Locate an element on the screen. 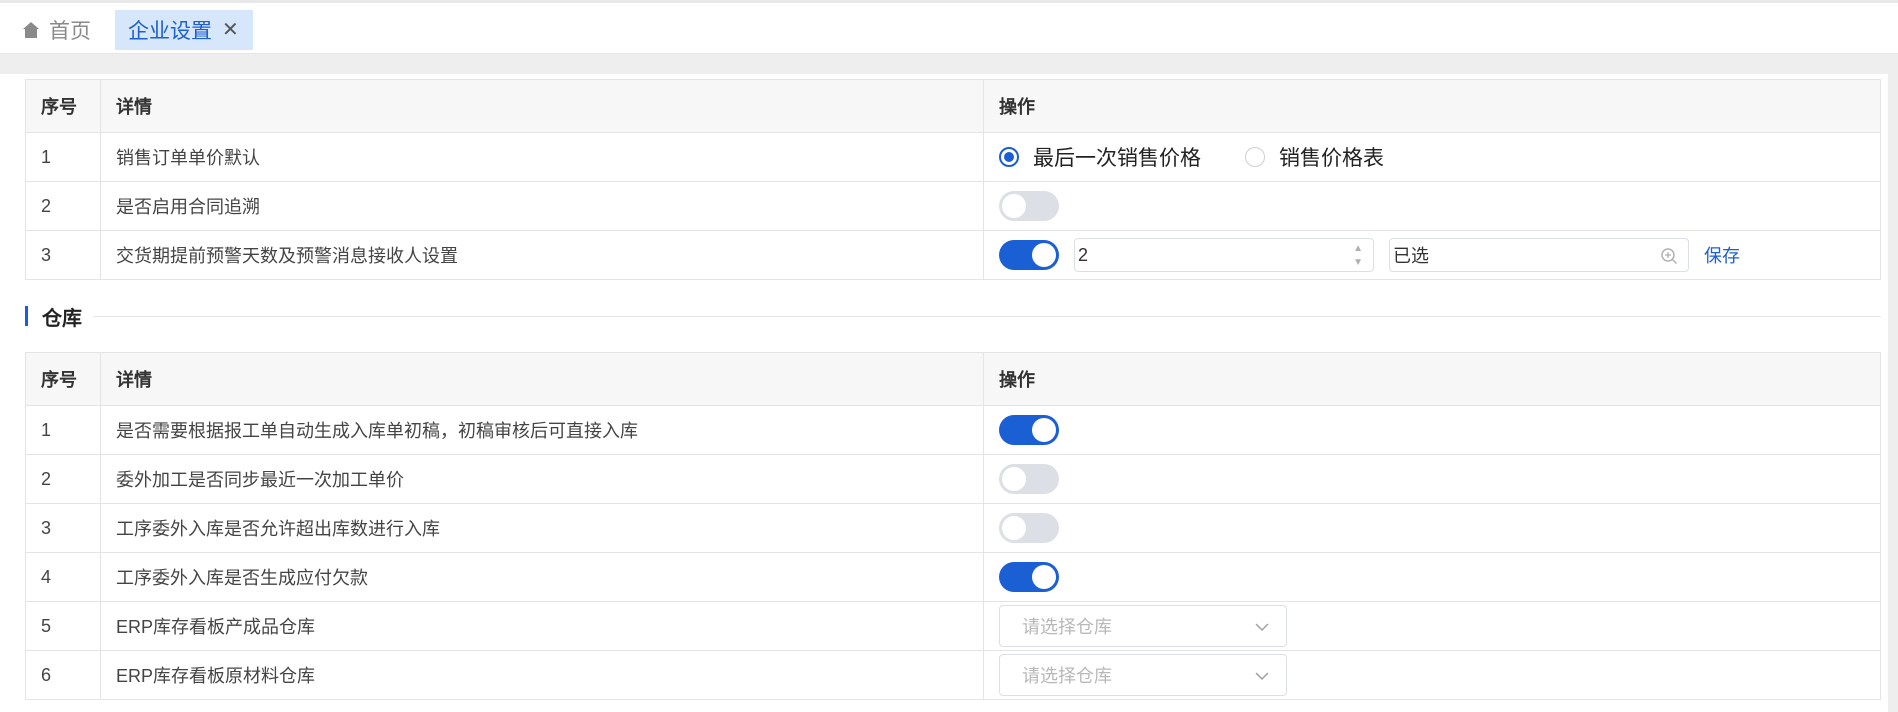 The height and width of the screenshot is (712, 1898). tab-bar: 首页 企业设置 ✕ is located at coordinates (949, 27).